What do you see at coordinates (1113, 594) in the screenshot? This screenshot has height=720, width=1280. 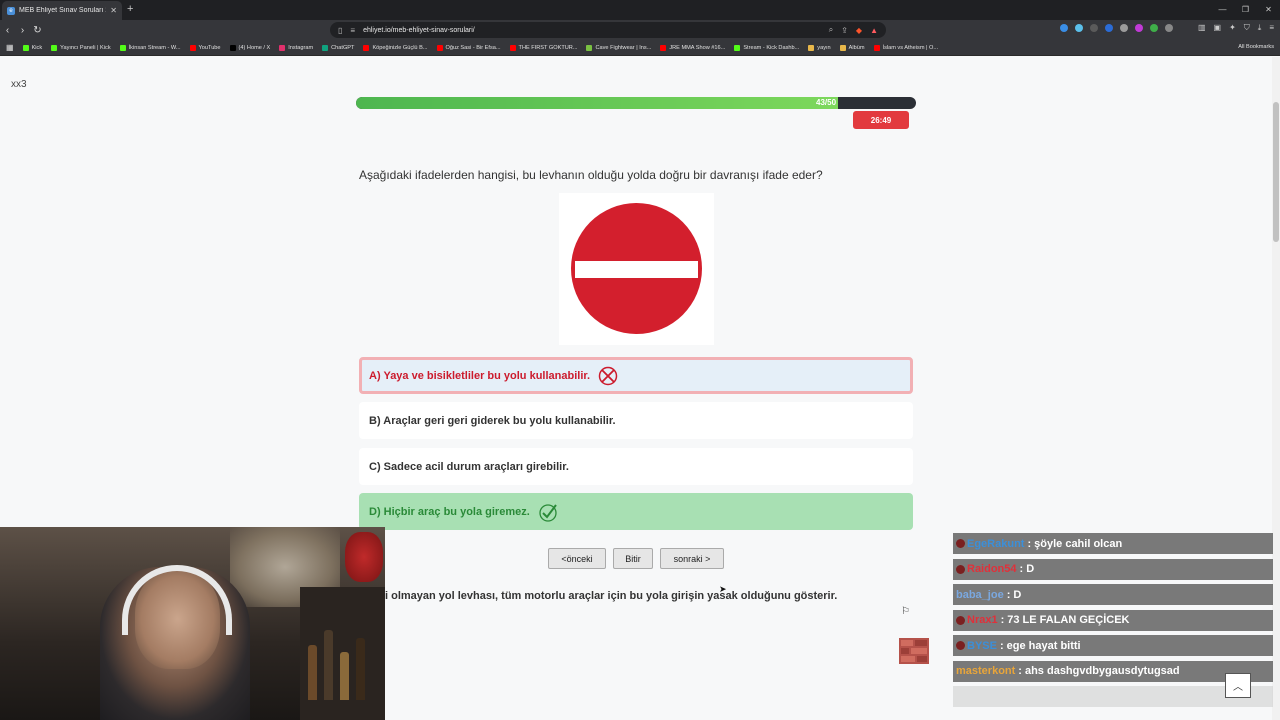 I see `chat-message: baba_joe: D` at bounding box center [1113, 594].